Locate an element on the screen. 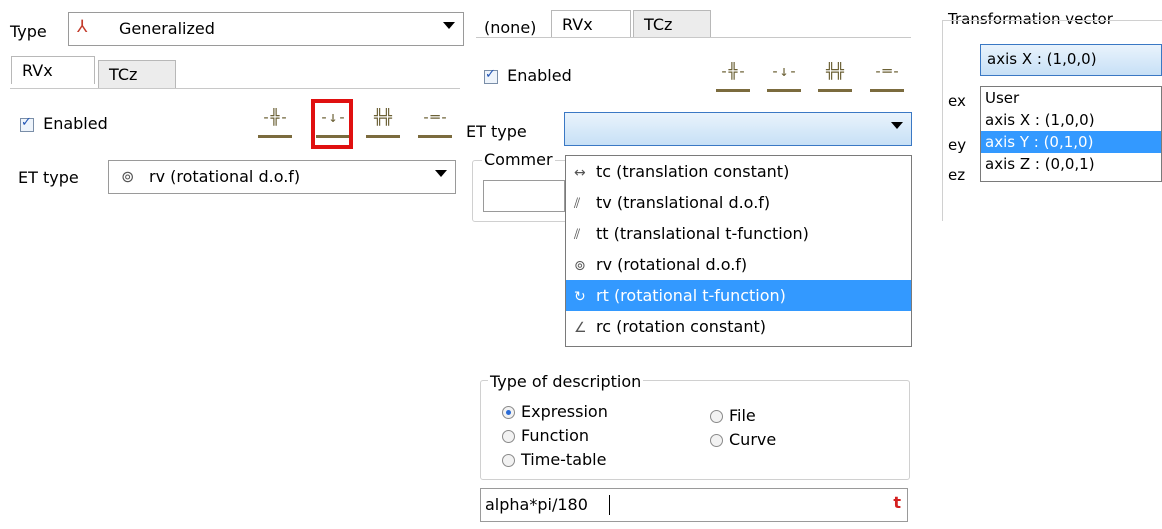  transformation-vector-combo: axis X : (1,0,0) is located at coordinates (1071, 60).